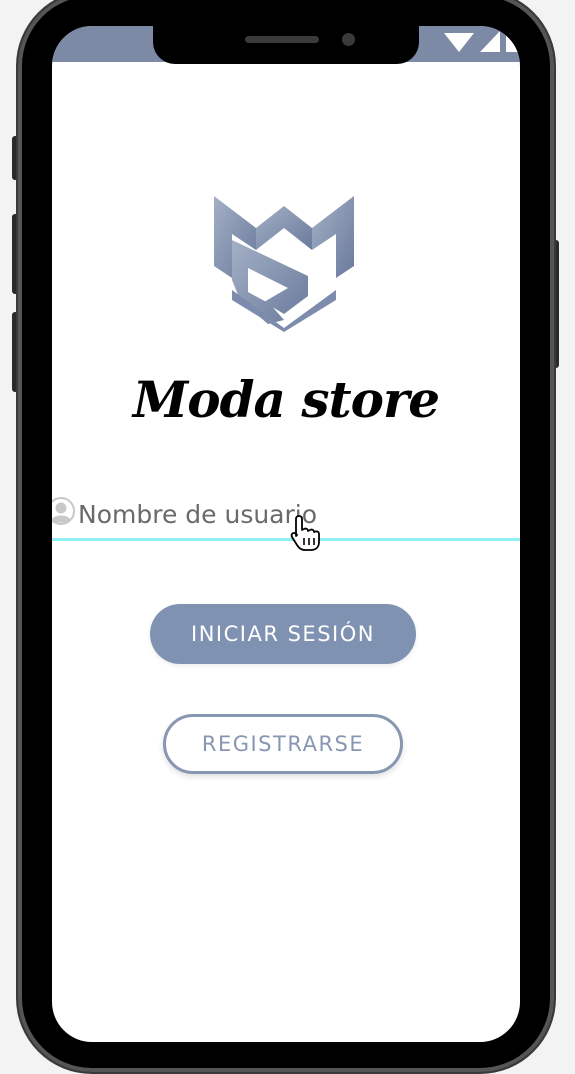 This screenshot has width=575, height=1074. What do you see at coordinates (63, 511) in the screenshot?
I see `user-circle-icon` at bounding box center [63, 511].